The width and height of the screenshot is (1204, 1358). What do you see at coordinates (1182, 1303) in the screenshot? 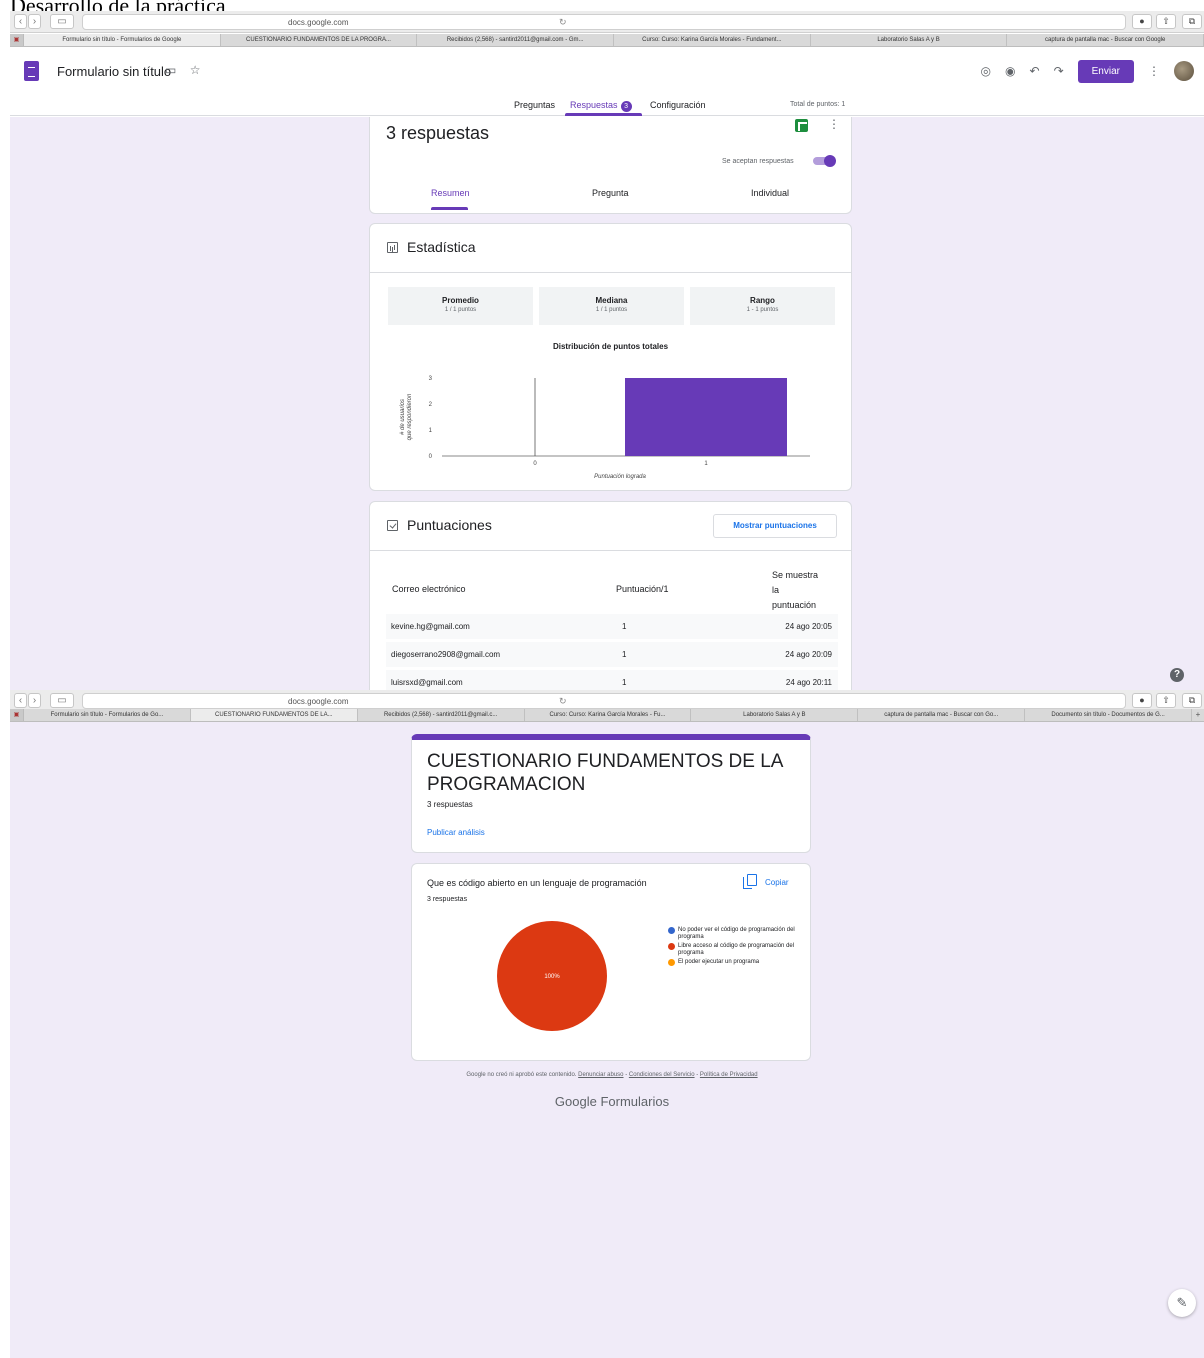
I see `edit-pencil-icon: ✎` at bounding box center [1182, 1303].